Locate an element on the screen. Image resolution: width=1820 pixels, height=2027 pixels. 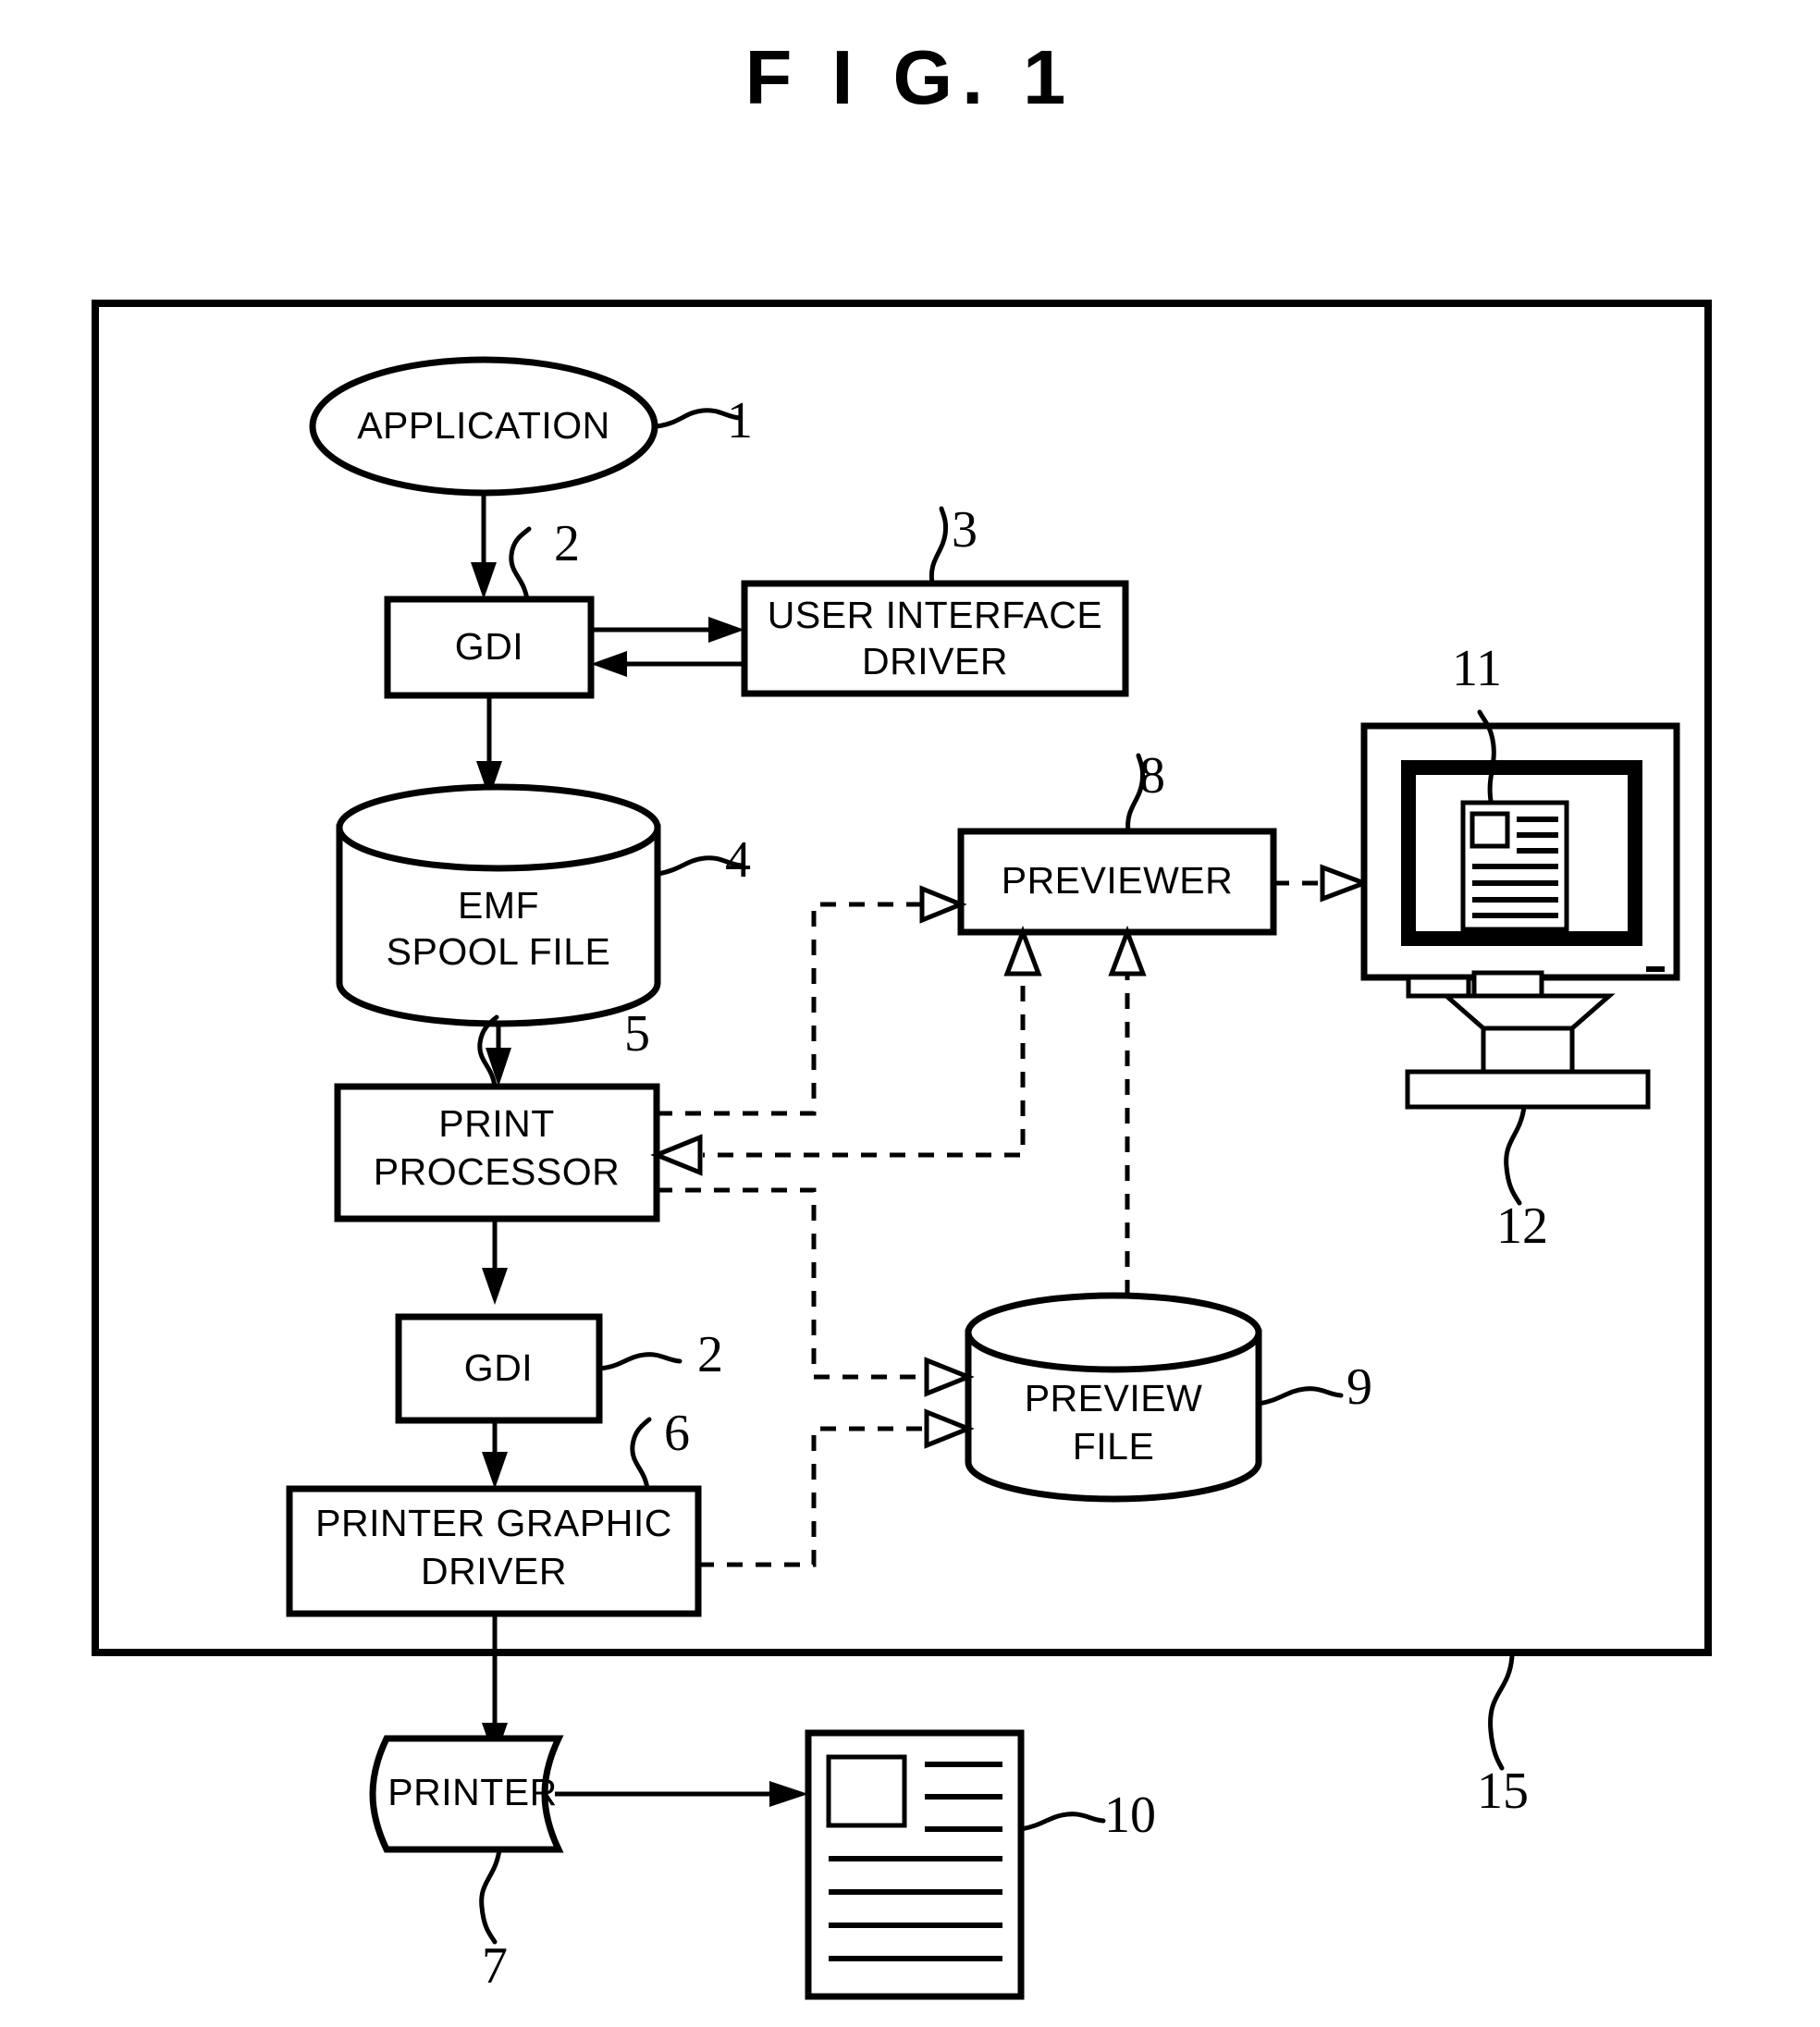
printed-document-image-block is located at coordinates (866, 1791).